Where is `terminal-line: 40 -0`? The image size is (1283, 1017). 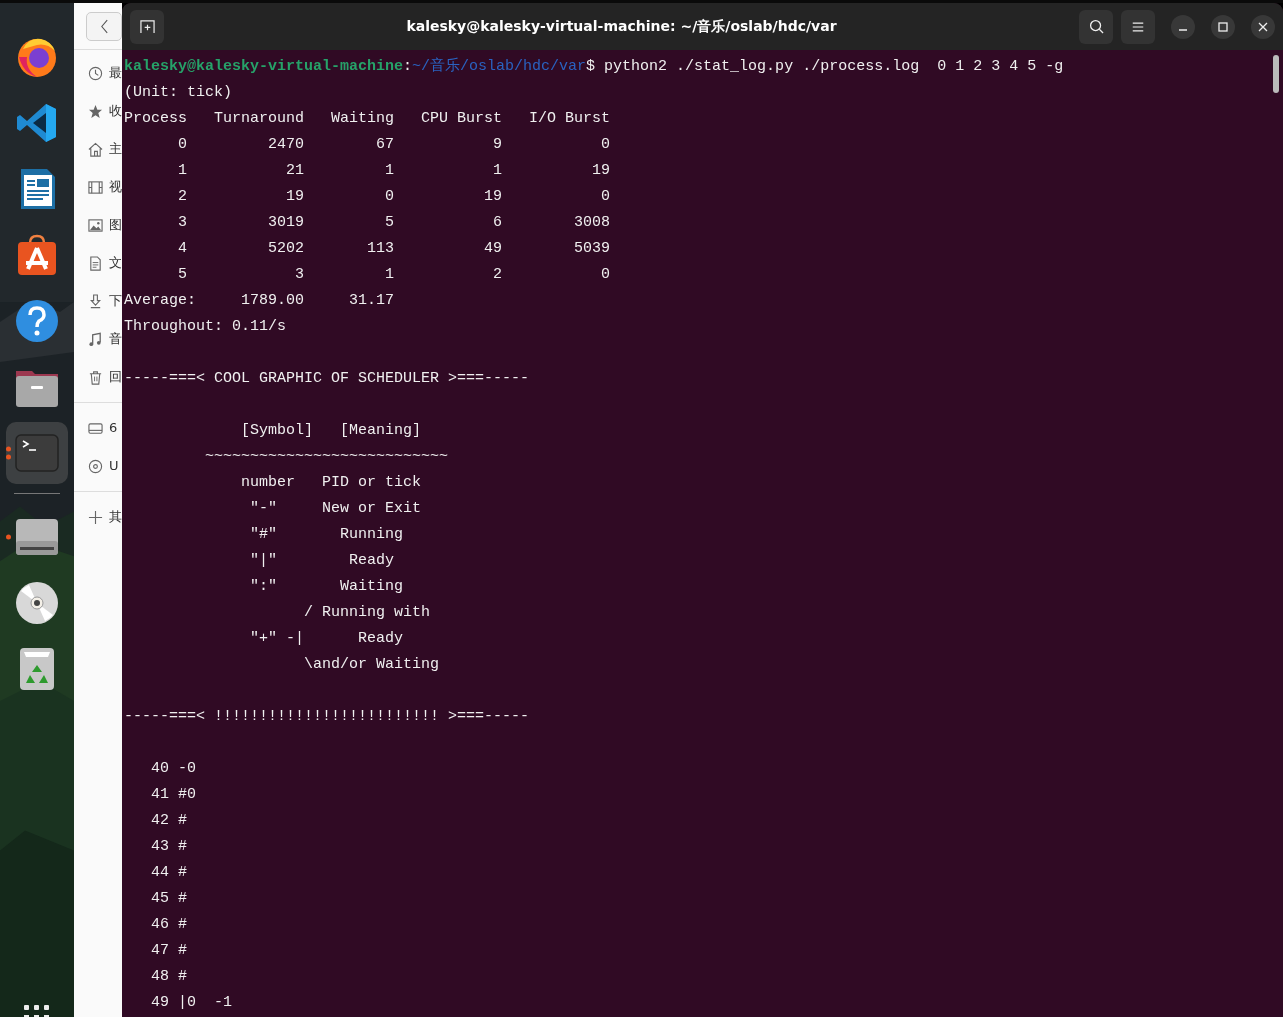
terminal-line: 40 -0 is located at coordinates (173, 769).